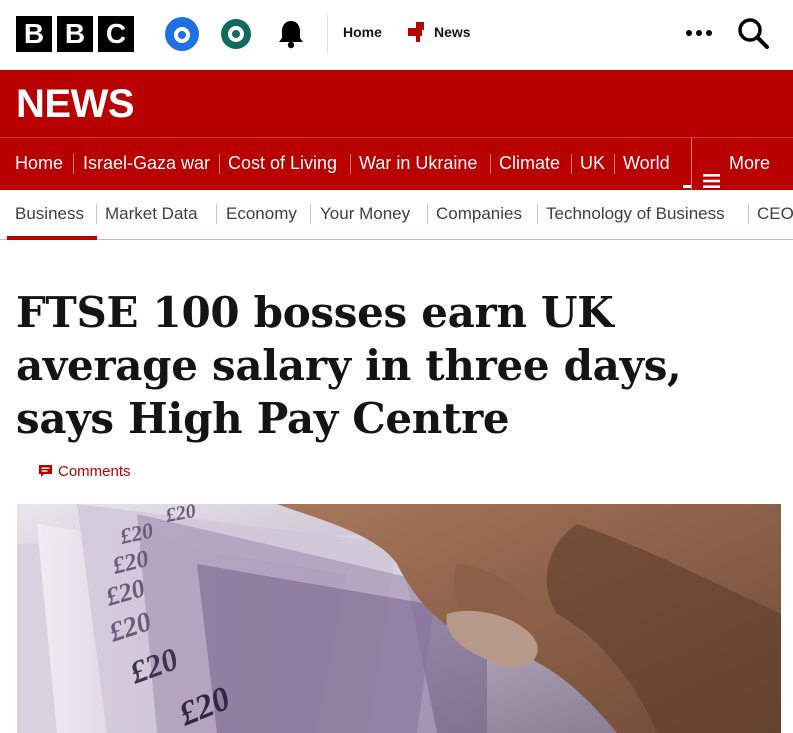  I want to click on comments-link: Comments, so click(84, 471).